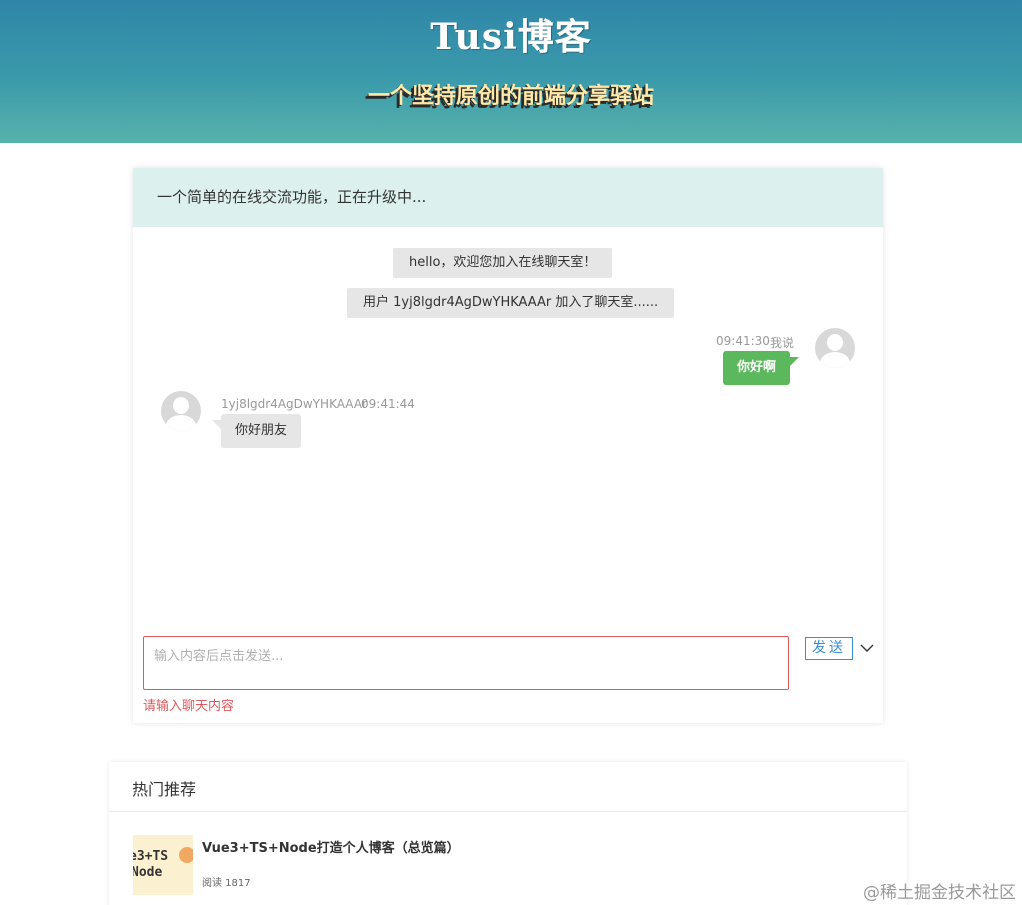 The height and width of the screenshot is (905, 1022). Describe the element at coordinates (503, 263) in the screenshot. I see `system-message-welcome: hello，欢迎您加入在线聊天室！` at that location.